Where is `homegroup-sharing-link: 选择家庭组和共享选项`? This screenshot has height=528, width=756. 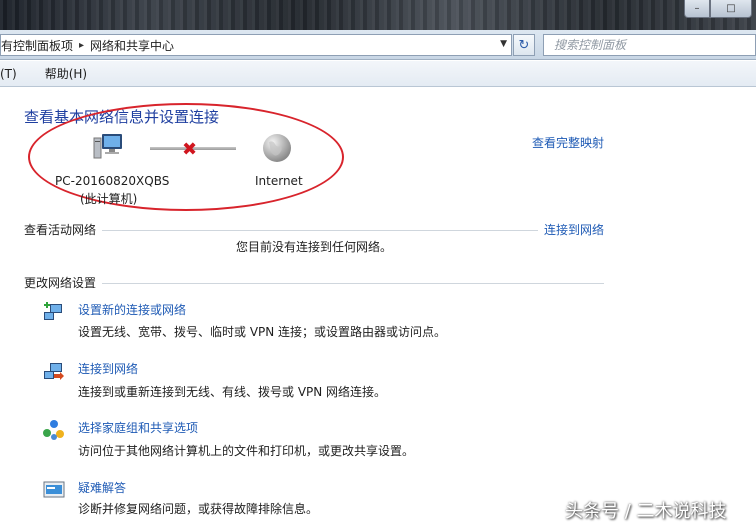
homegroup-sharing-link: 选择家庭组和共享选项 is located at coordinates (138, 427).